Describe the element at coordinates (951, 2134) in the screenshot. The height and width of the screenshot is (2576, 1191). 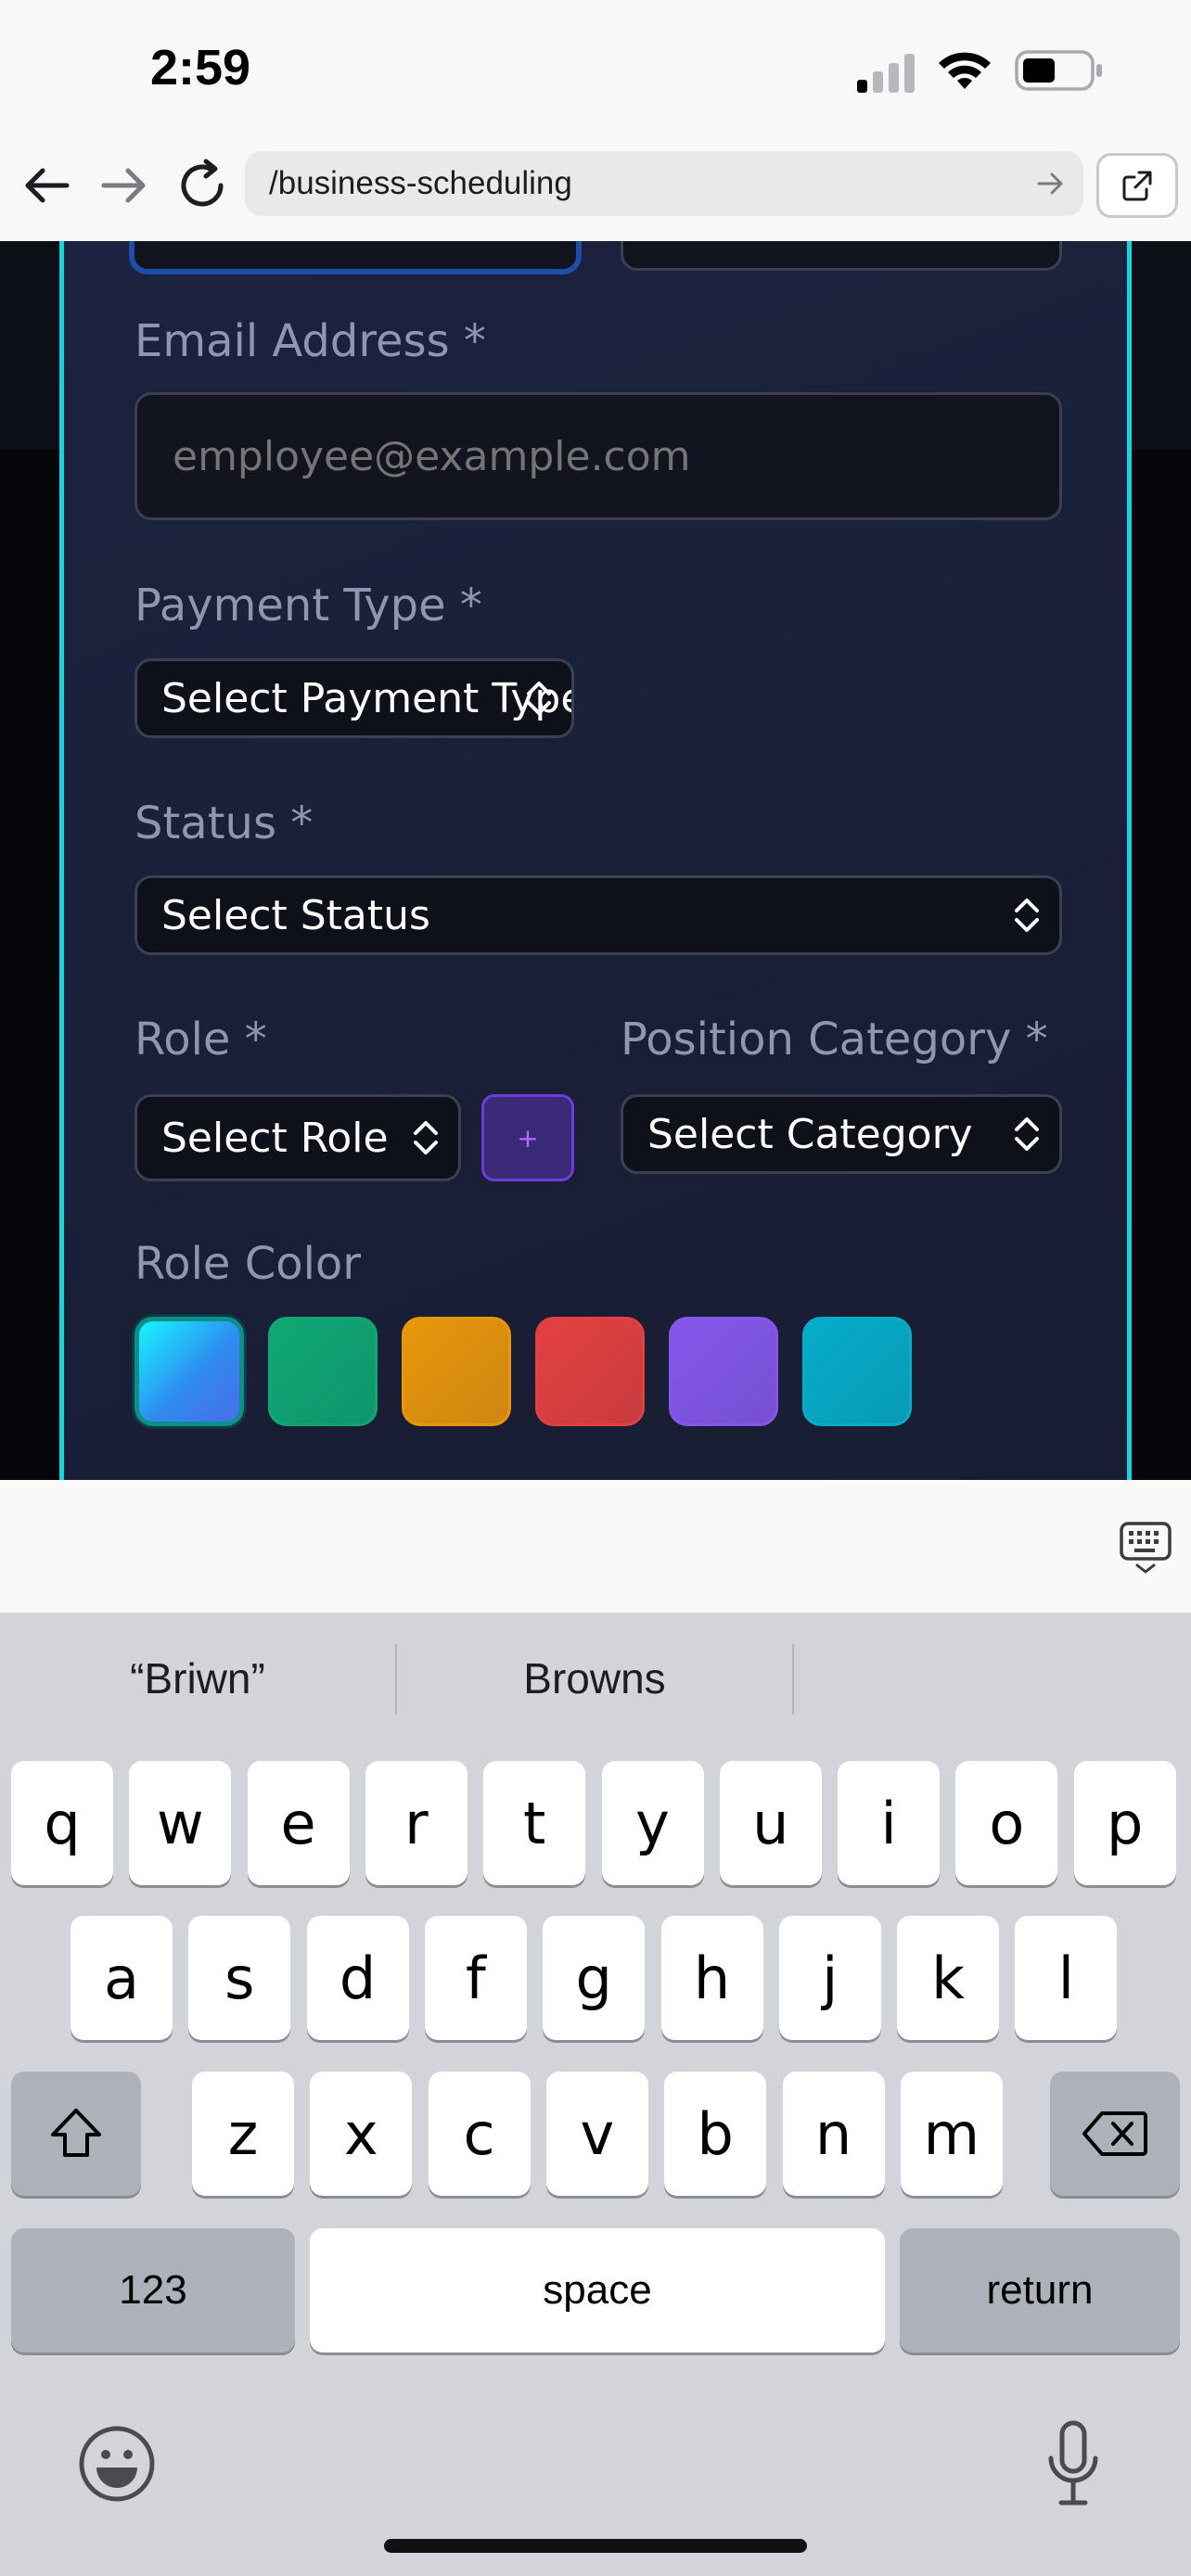
I see `key-m: m` at that location.